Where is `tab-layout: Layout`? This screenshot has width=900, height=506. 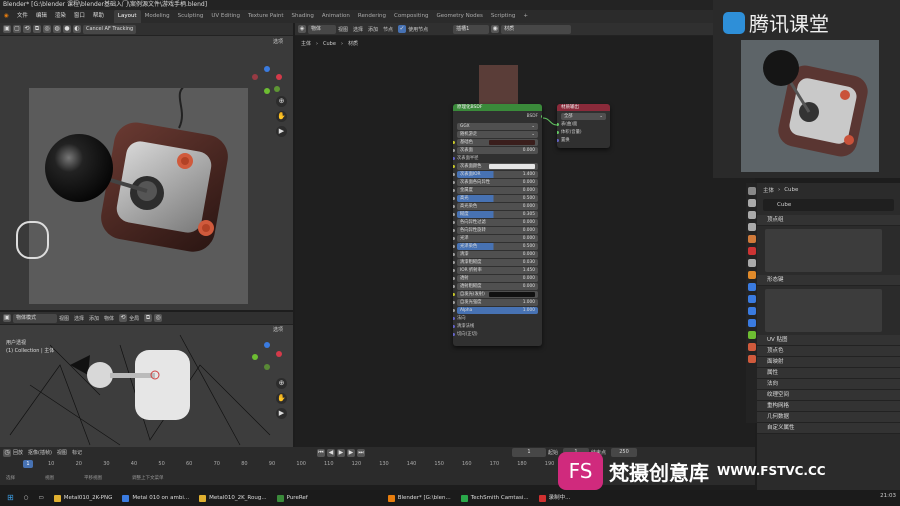
tab-layout: Layout is located at coordinates (127, 16).